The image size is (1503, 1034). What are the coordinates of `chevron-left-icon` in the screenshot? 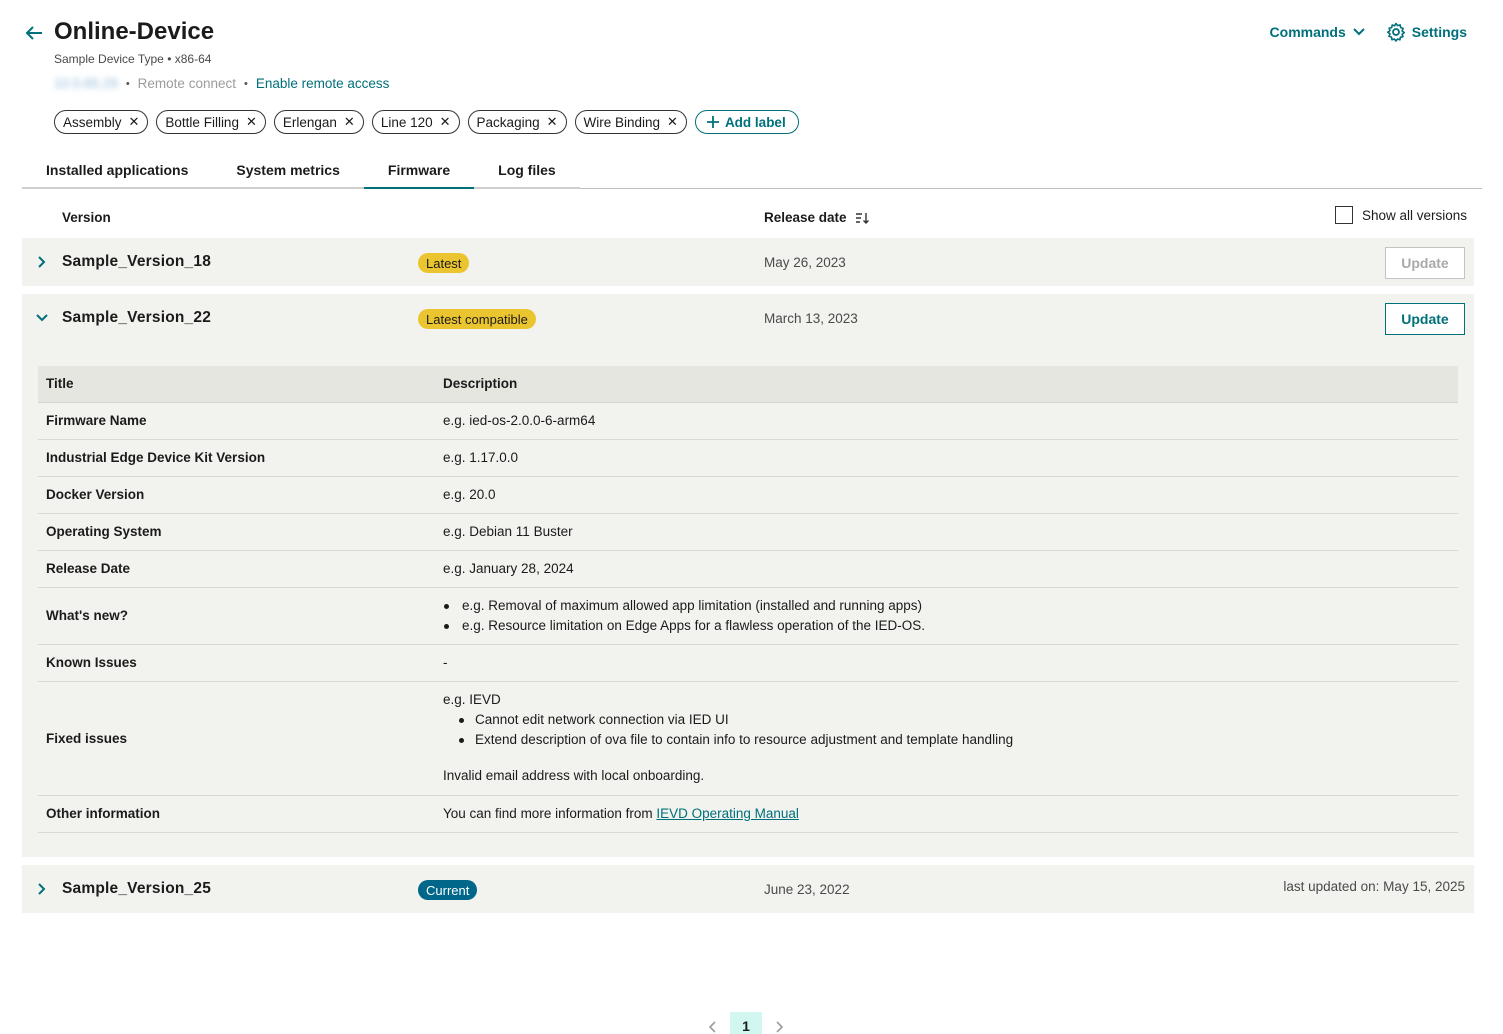 It's located at (713, 1027).